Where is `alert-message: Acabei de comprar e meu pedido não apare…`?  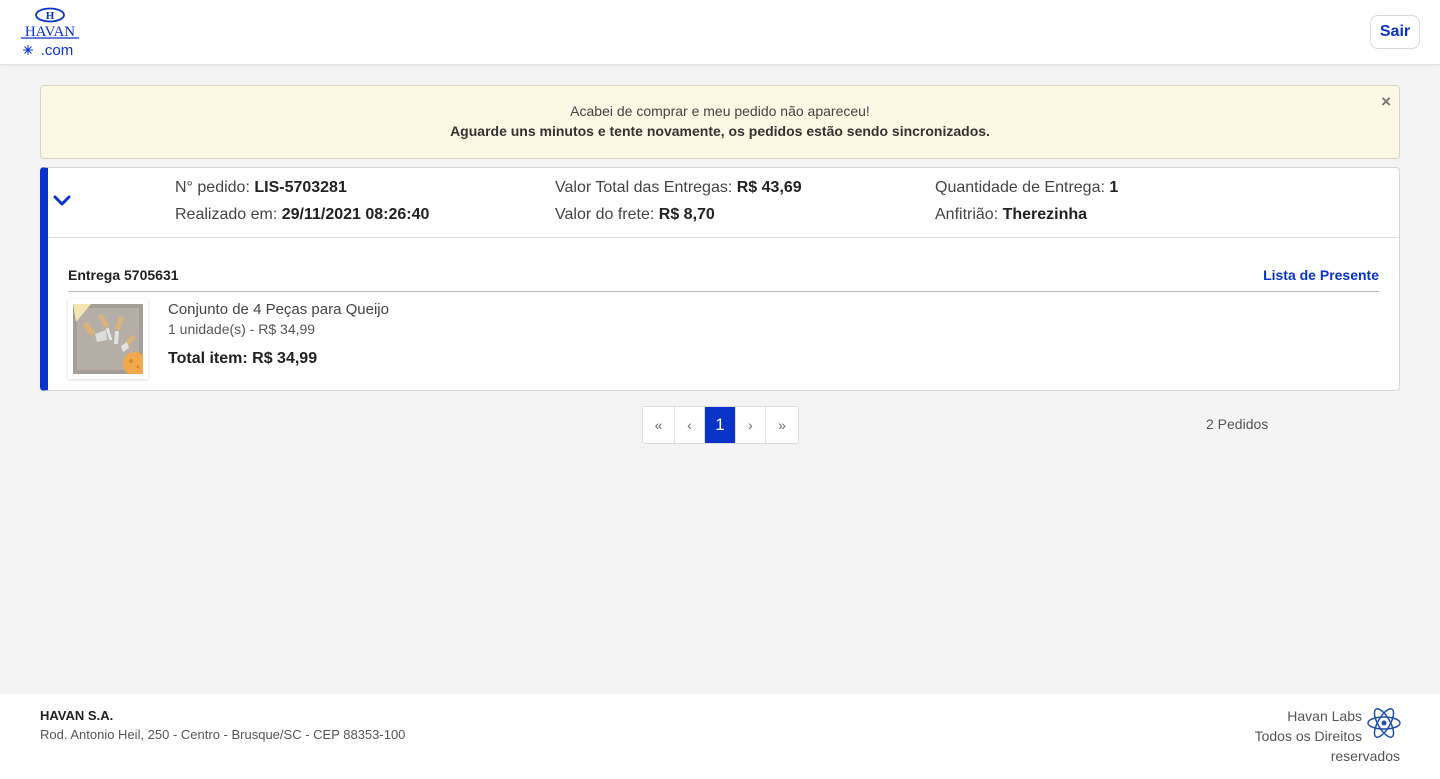 alert-message: Acabei de comprar e meu pedido não apare… is located at coordinates (720, 111).